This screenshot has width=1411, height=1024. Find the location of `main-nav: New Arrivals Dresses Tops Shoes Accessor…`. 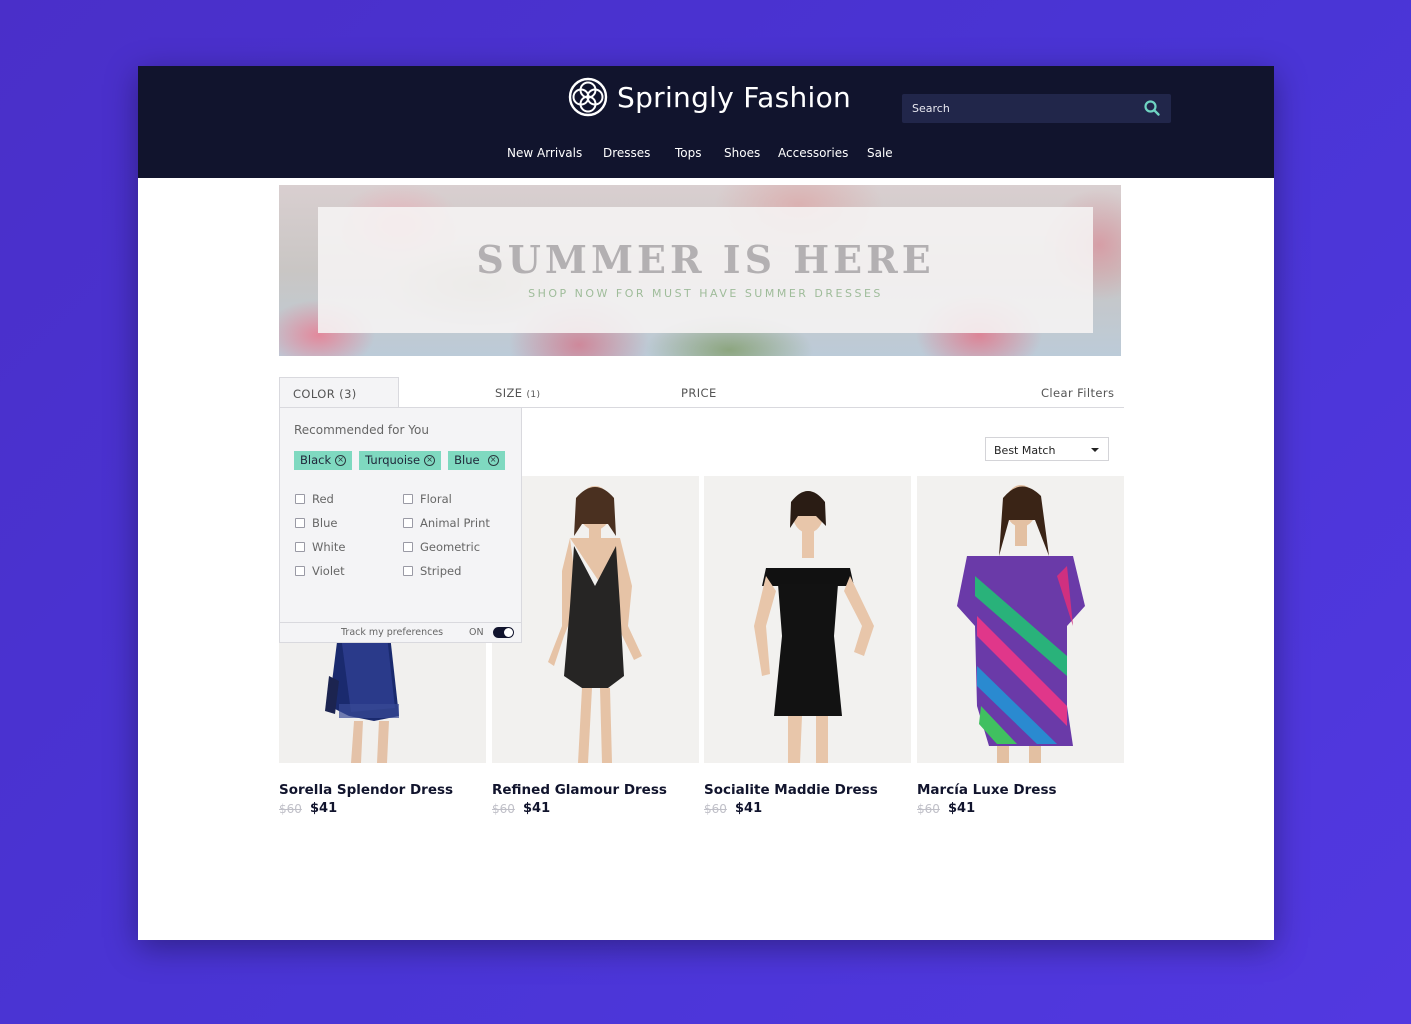

main-nav: New Arrivals Dresses Tops Shoes Accessor… is located at coordinates (706, 156).